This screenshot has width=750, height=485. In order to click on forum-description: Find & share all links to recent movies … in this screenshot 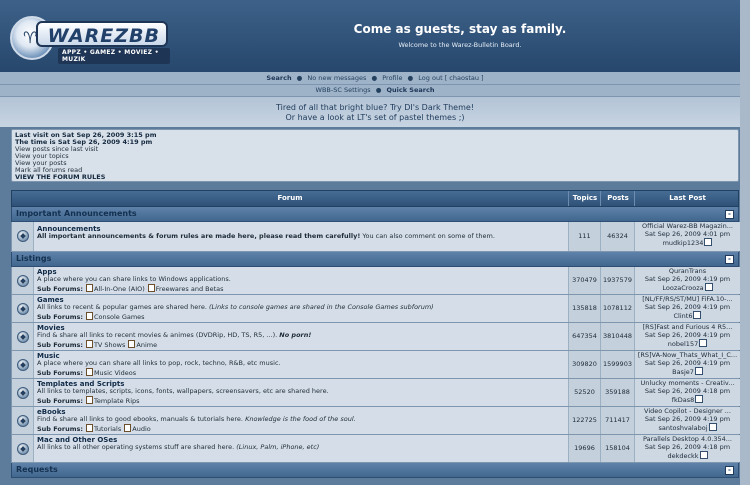, I will do `click(301, 335)`.